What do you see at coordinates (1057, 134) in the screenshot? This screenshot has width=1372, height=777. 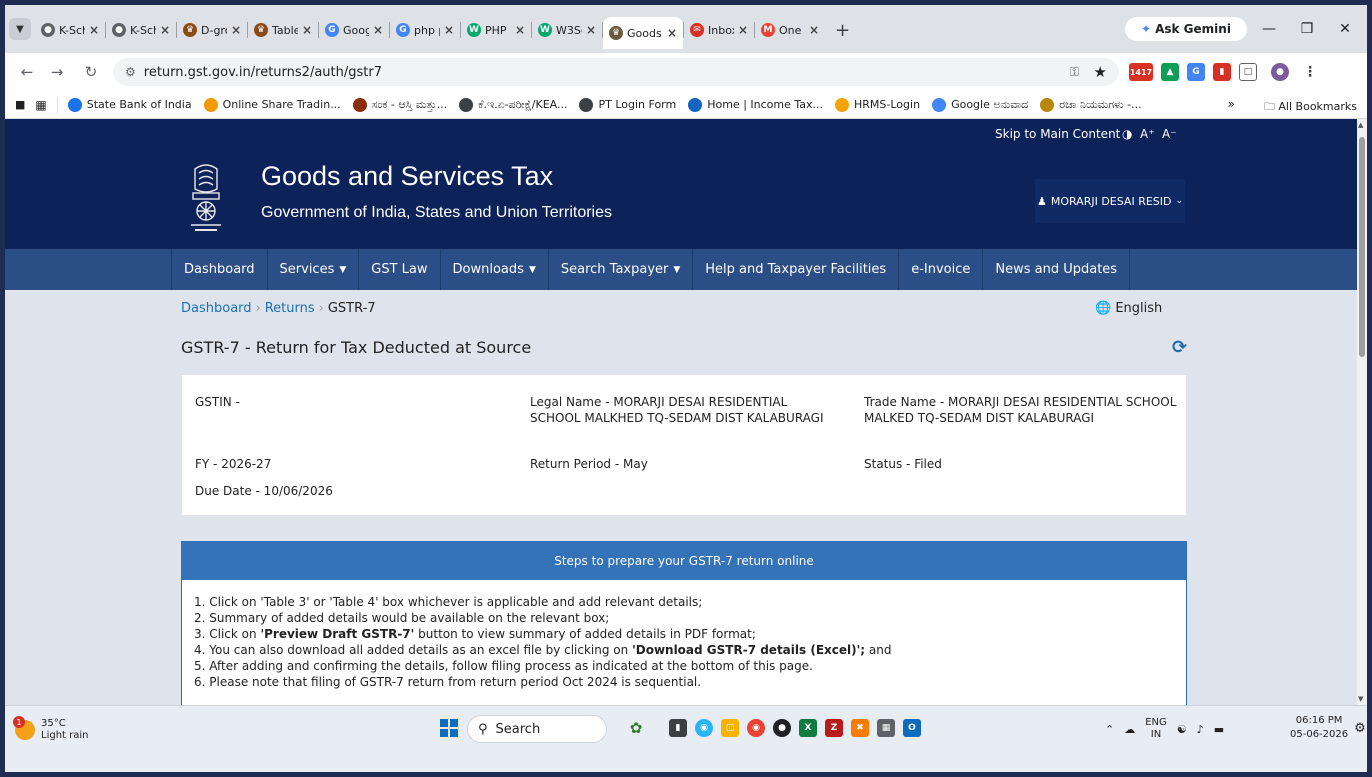 I see `skip-to-main-link: Skip to Main Content` at bounding box center [1057, 134].